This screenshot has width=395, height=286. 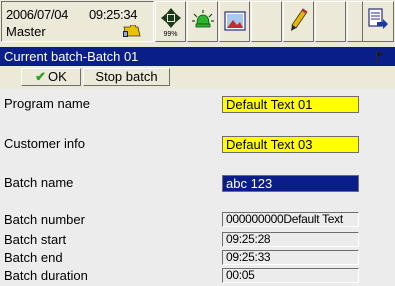 I want to click on check-icon: ✔, so click(x=41, y=76).